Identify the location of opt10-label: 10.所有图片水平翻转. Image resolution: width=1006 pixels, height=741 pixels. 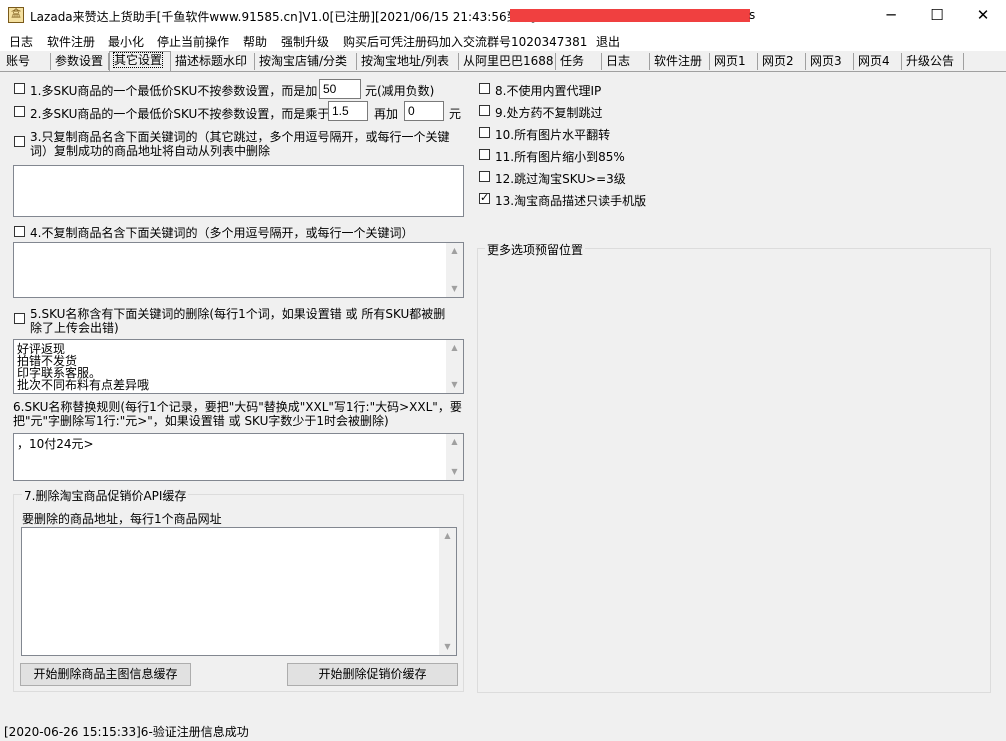
(553, 135).